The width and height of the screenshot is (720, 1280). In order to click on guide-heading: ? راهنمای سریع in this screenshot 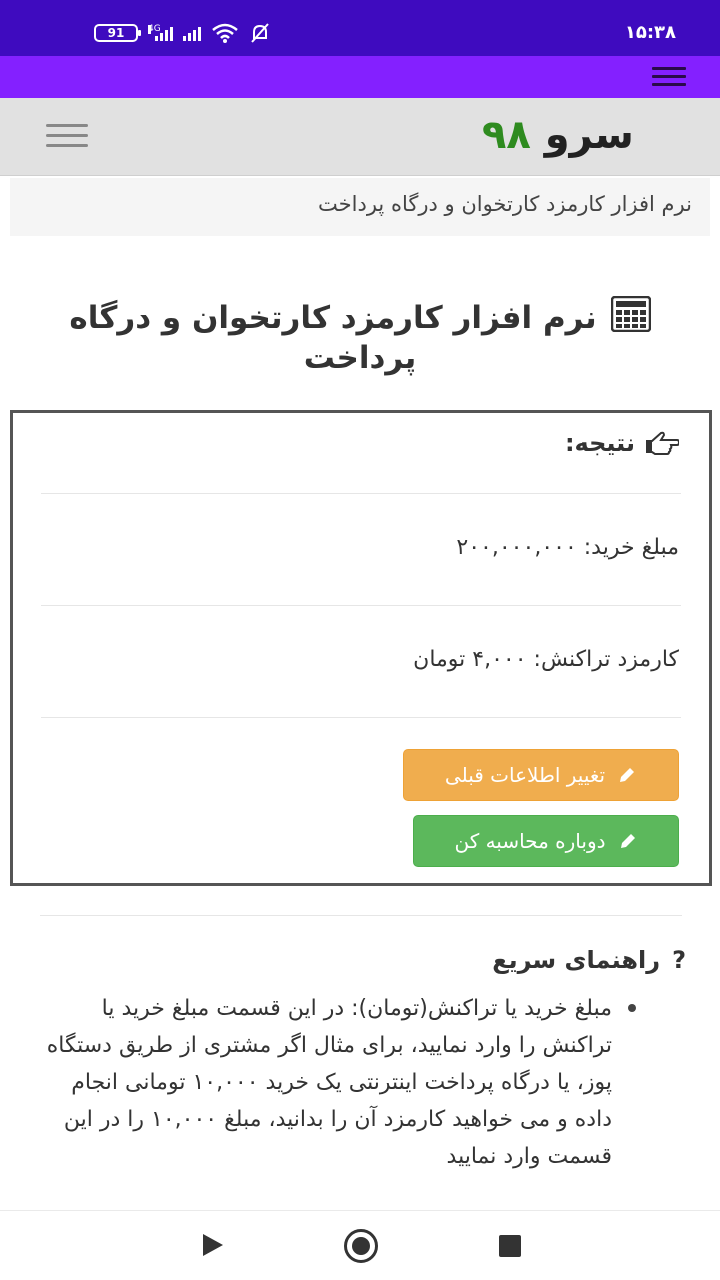, I will do `click(589, 960)`.